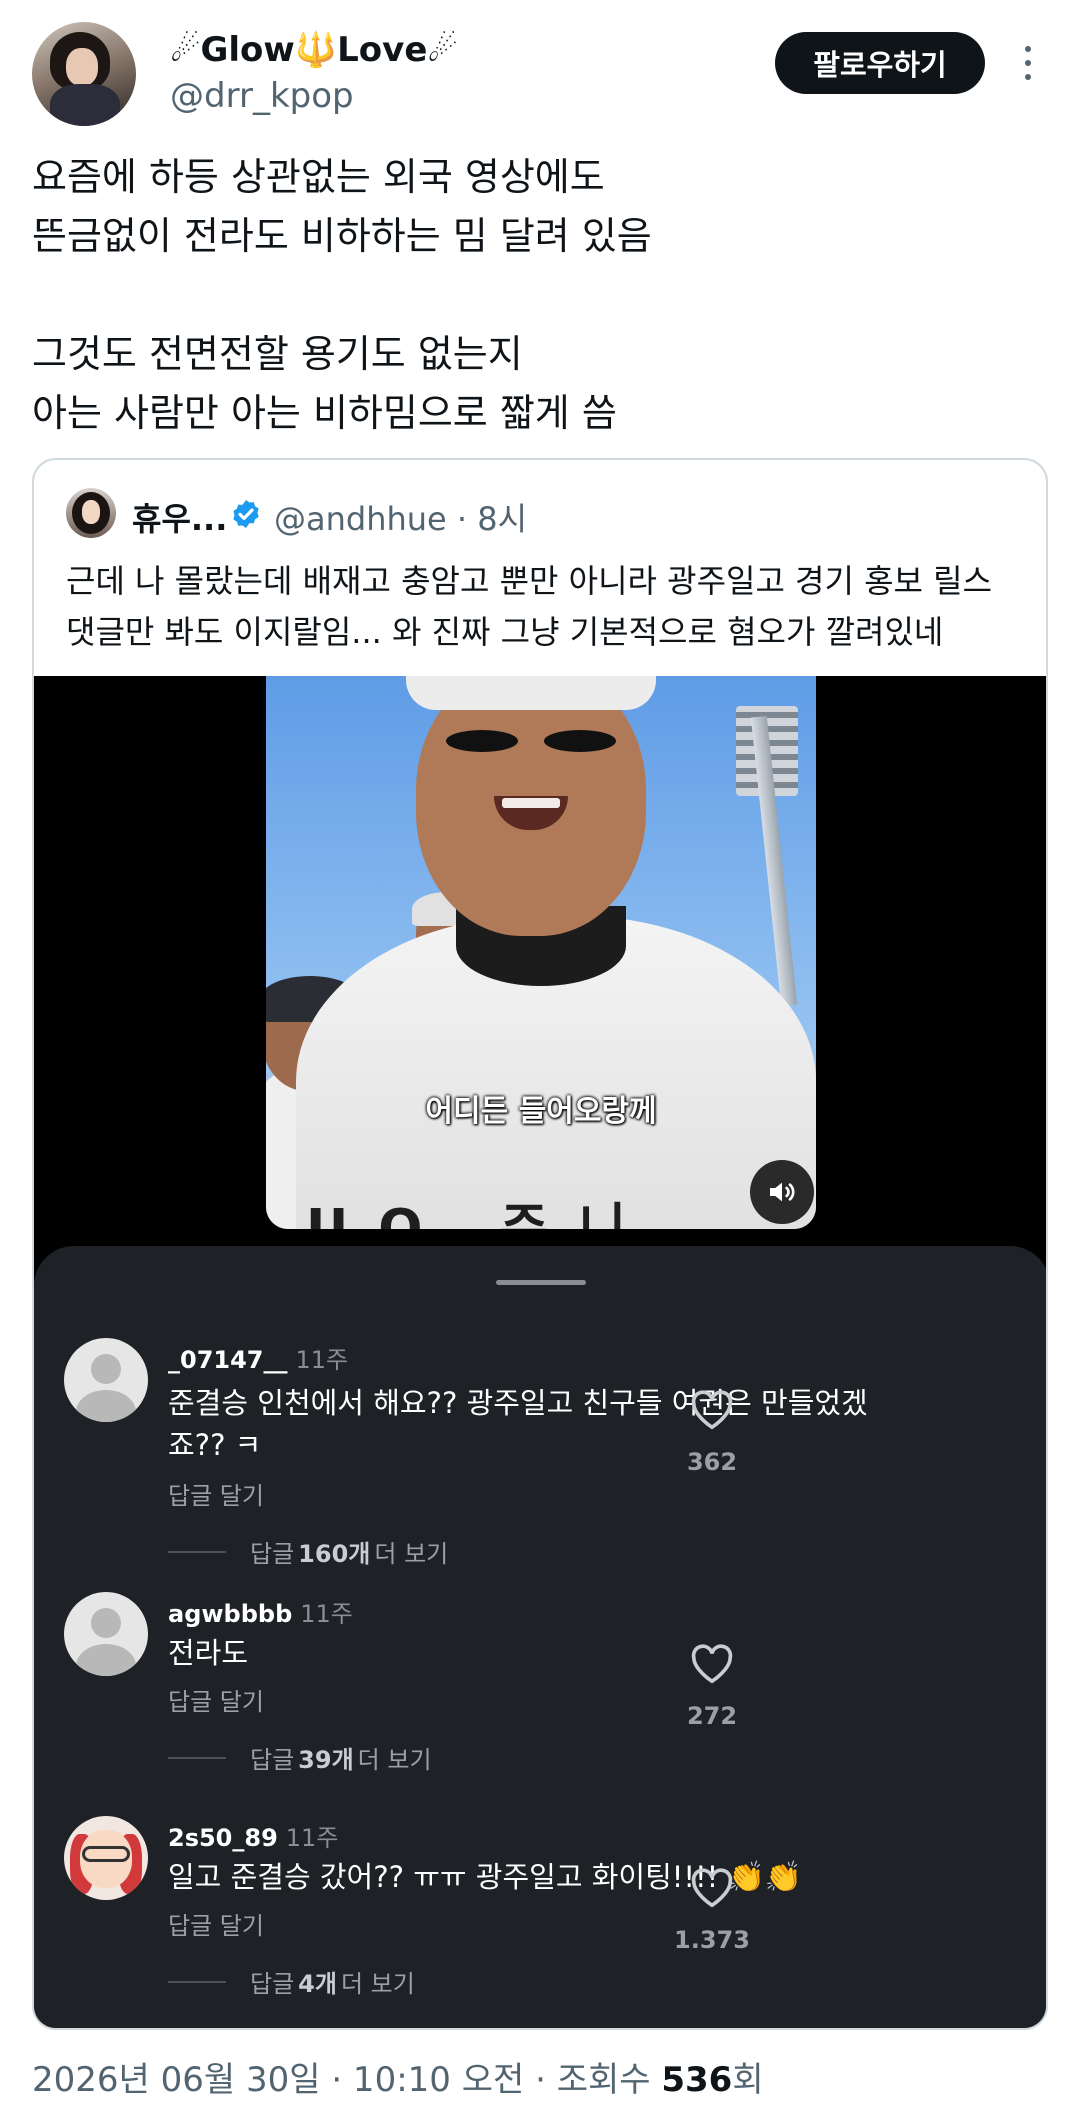 The image size is (1079, 2114). What do you see at coordinates (518, 1403) in the screenshot?
I see `comment-line: 준결승 인천에서 해요?? 광주일고 친구들 여권은 만들었겠` at bounding box center [518, 1403].